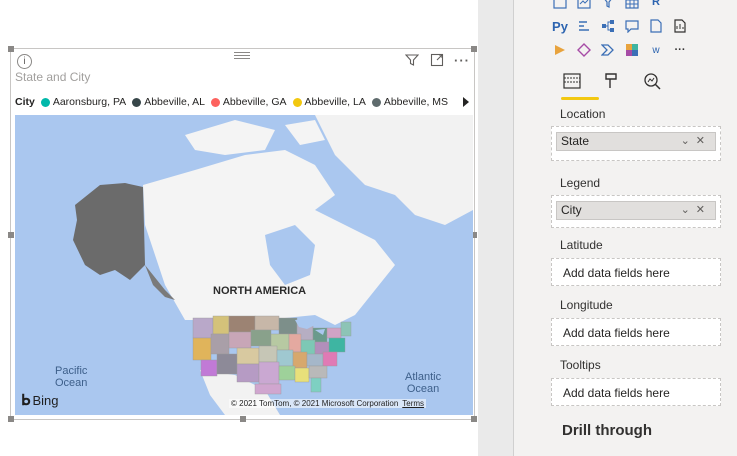 The width and height of the screenshot is (737, 456). Describe the element at coordinates (242, 56) in the screenshot. I see `drag-grip` at that location.